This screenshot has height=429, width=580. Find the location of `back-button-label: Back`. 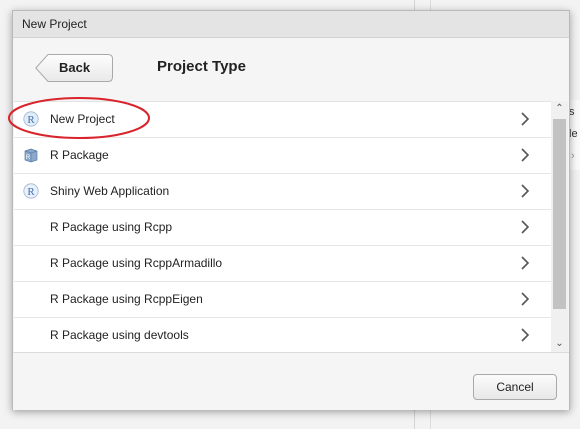

back-button-label: Back is located at coordinates (75, 67).